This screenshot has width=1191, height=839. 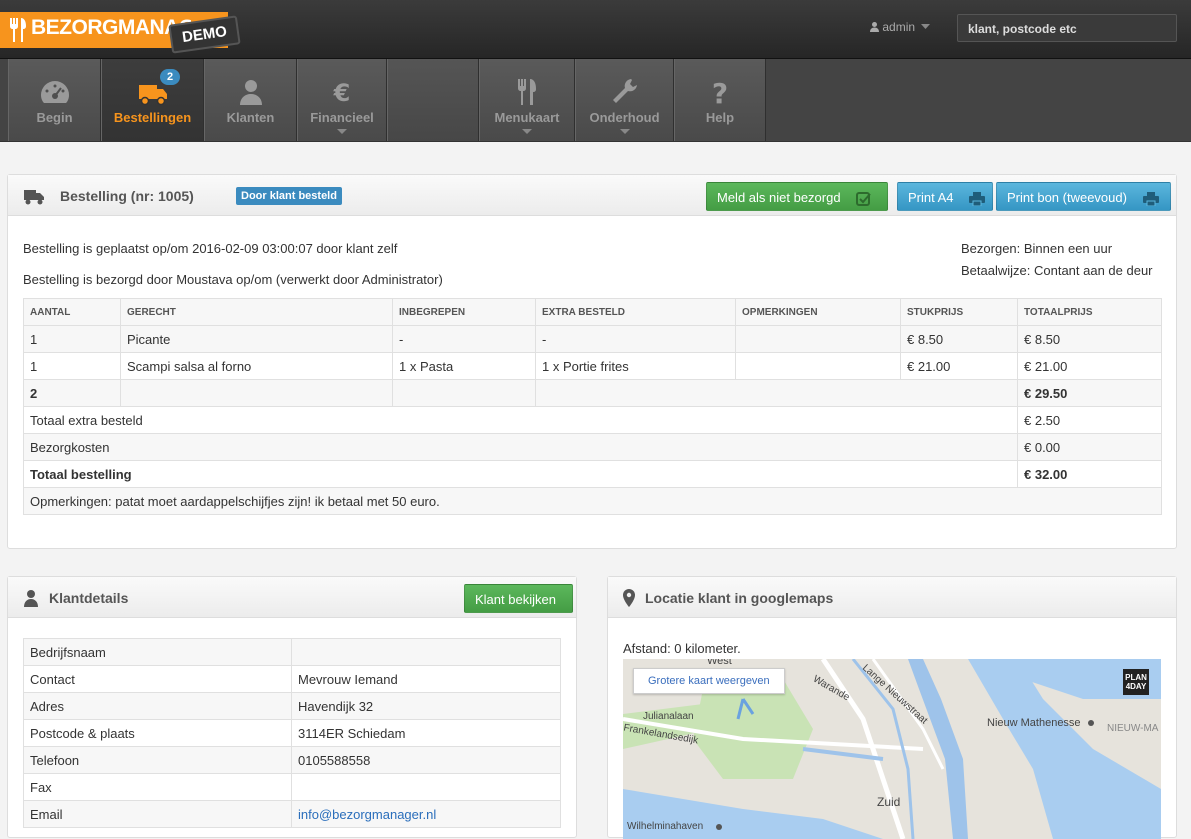 What do you see at coordinates (342, 93) in the screenshot?
I see `euro-icon: €` at bounding box center [342, 93].